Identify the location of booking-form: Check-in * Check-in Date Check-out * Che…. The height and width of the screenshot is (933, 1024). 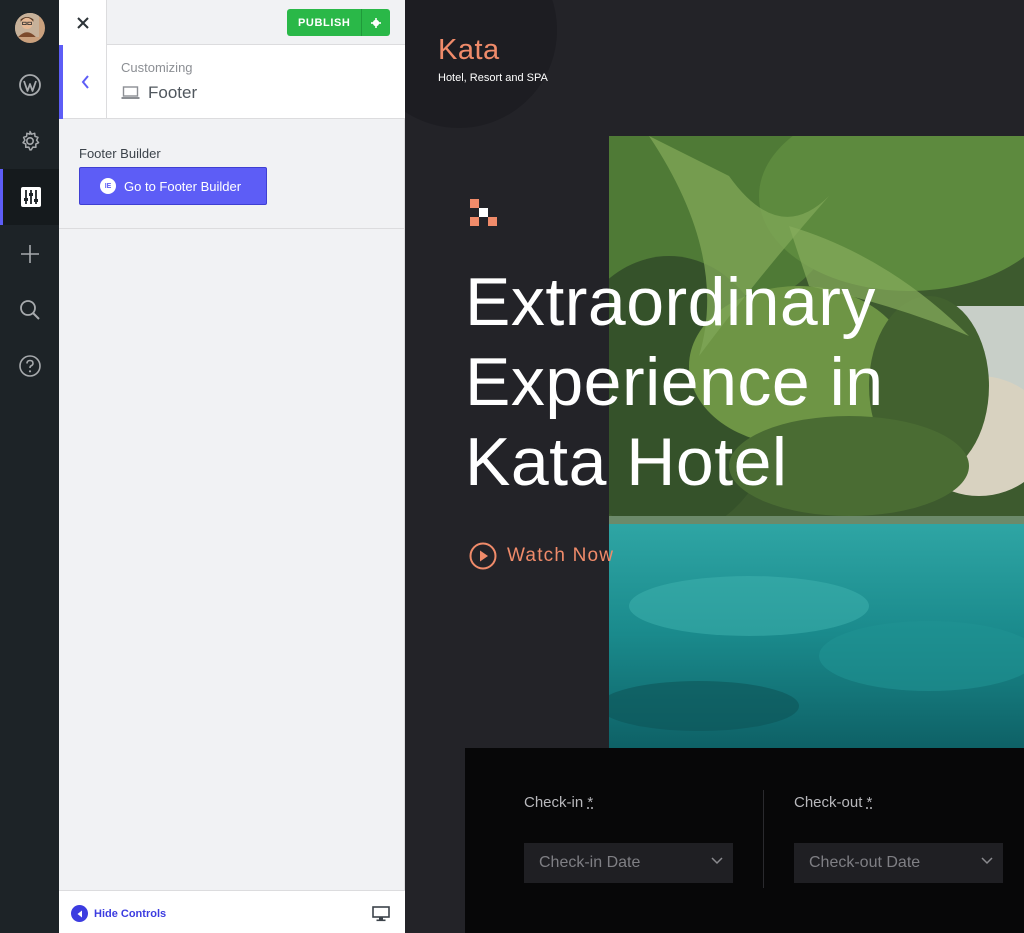
(744, 840).